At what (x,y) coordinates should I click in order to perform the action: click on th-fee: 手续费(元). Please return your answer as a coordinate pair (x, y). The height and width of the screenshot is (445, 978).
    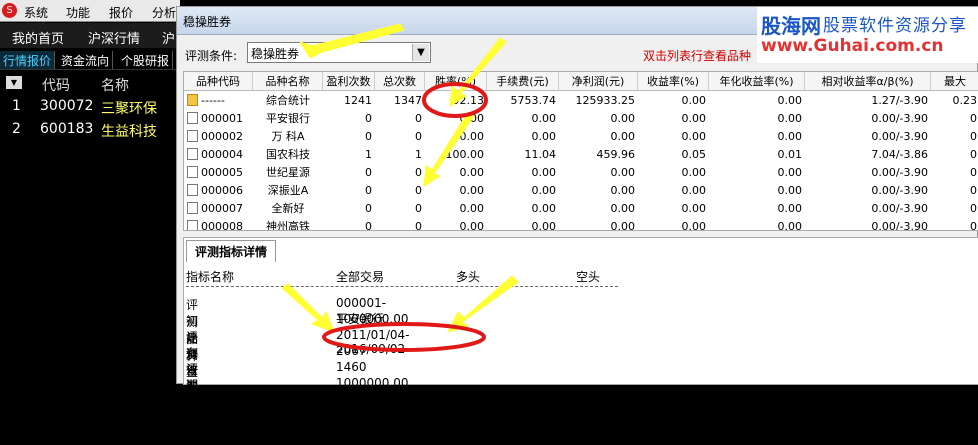
    Looking at the image, I should click on (523, 81).